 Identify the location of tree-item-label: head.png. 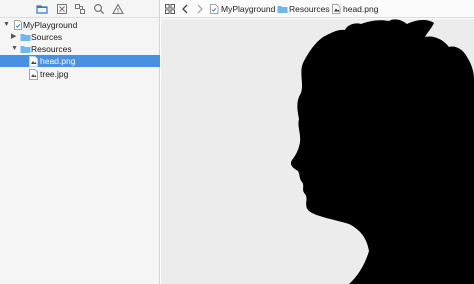
(58, 61).